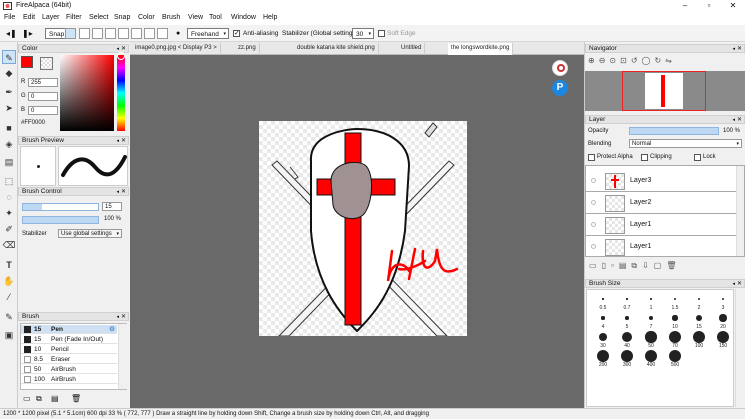 Image resolution: width=745 pixels, height=419 pixels. I want to click on brush-size-slider, so click(60, 207).